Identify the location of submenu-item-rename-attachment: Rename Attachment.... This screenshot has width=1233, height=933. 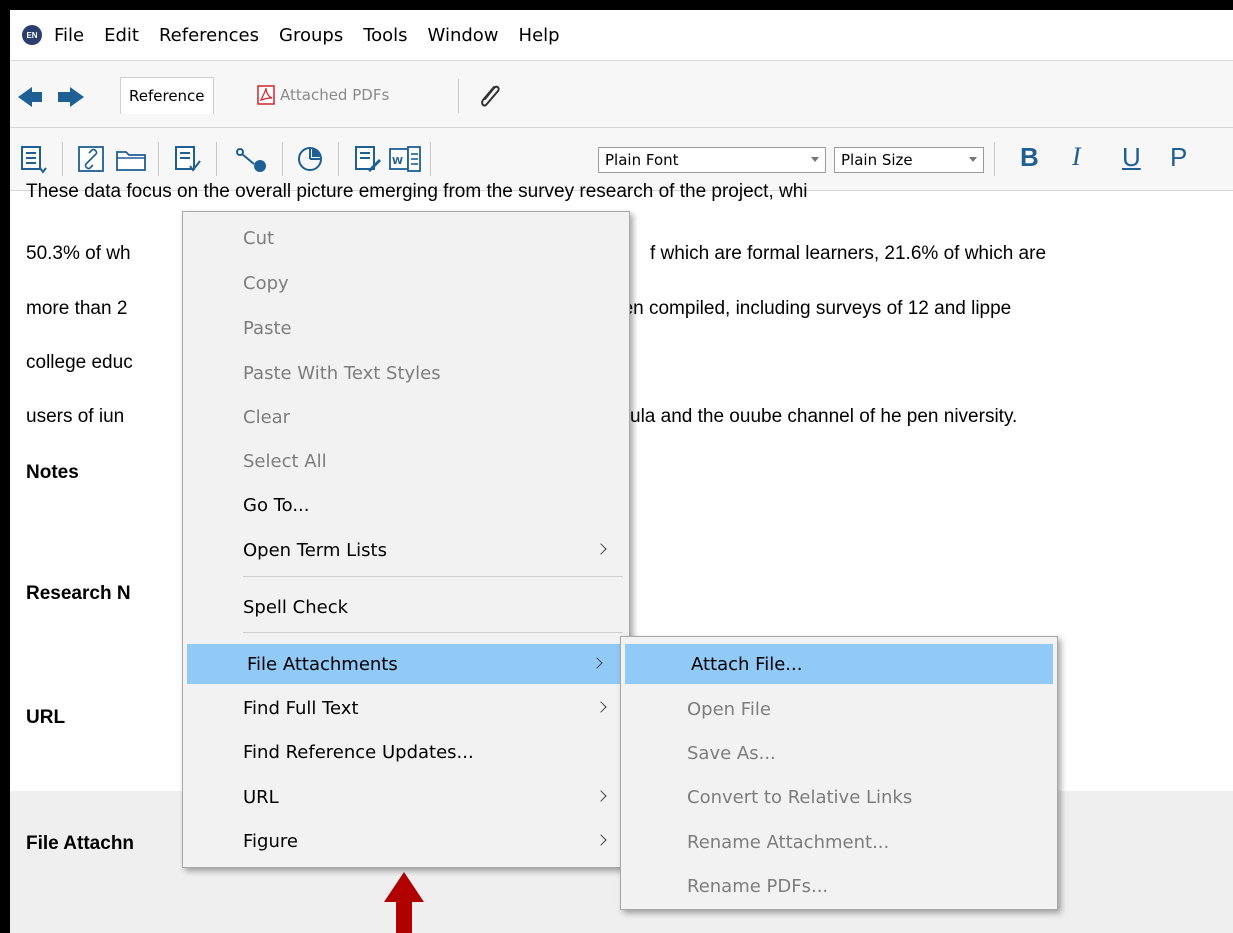
(839, 842).